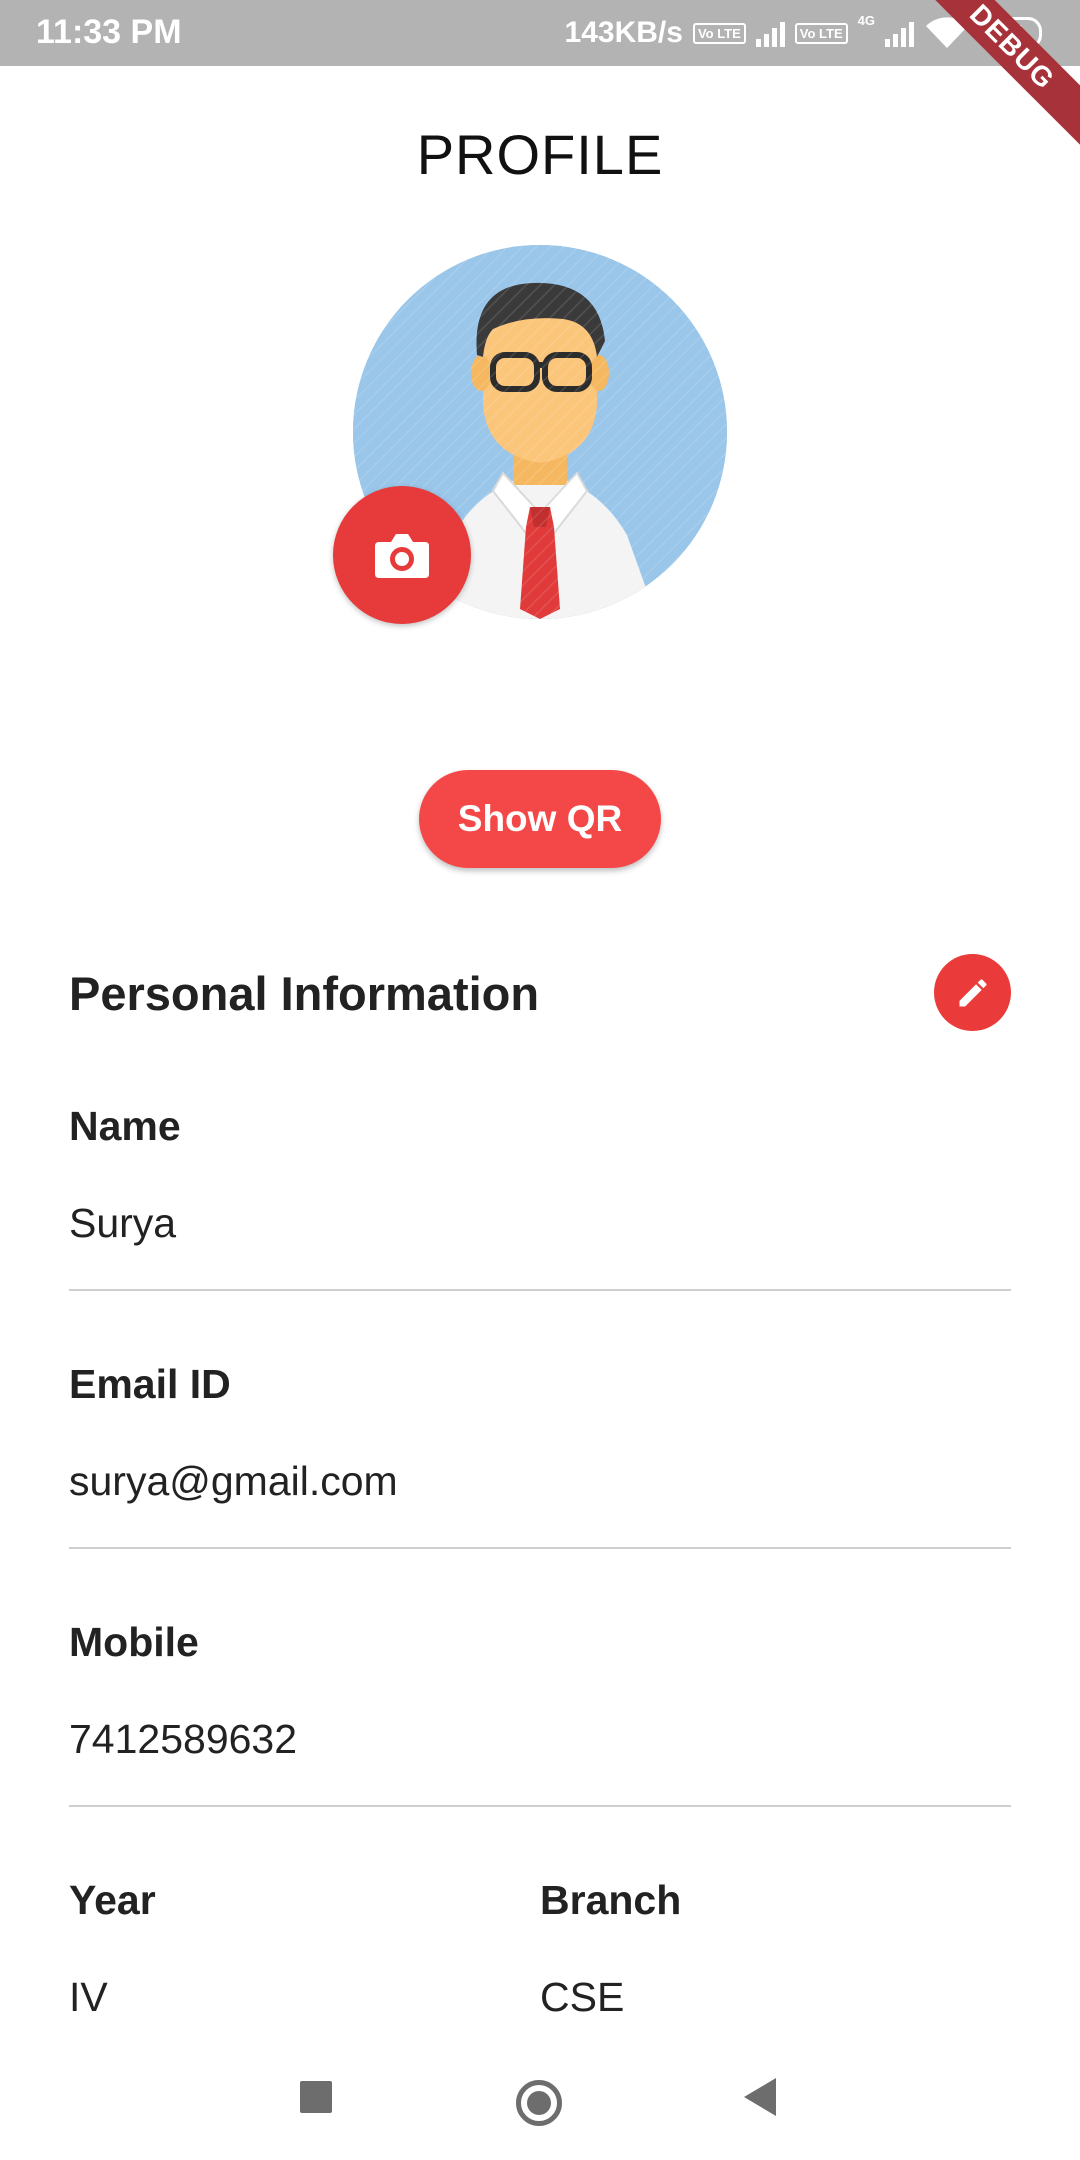 The height and width of the screenshot is (2160, 1080). What do you see at coordinates (760, 2097) in the screenshot?
I see `back-icon` at bounding box center [760, 2097].